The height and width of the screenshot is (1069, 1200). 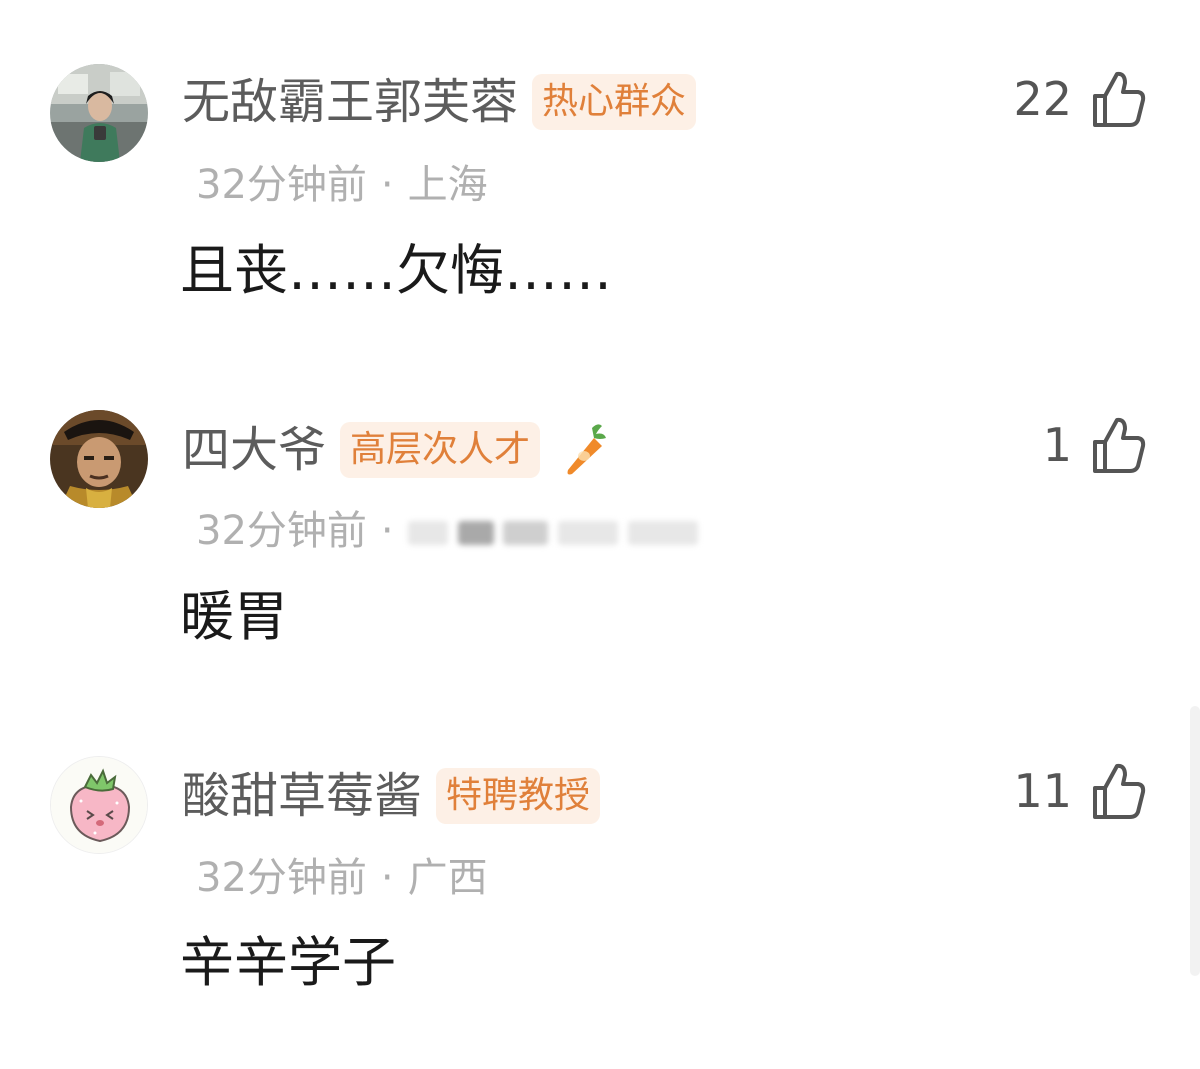 I want to click on user-badge: 特聘教授, so click(x=518, y=796).